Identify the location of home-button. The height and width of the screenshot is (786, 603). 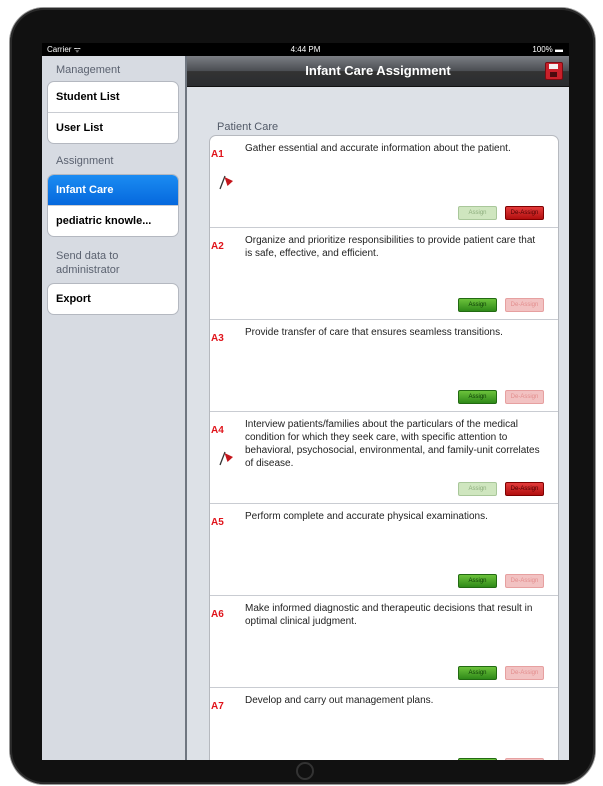
(305, 771).